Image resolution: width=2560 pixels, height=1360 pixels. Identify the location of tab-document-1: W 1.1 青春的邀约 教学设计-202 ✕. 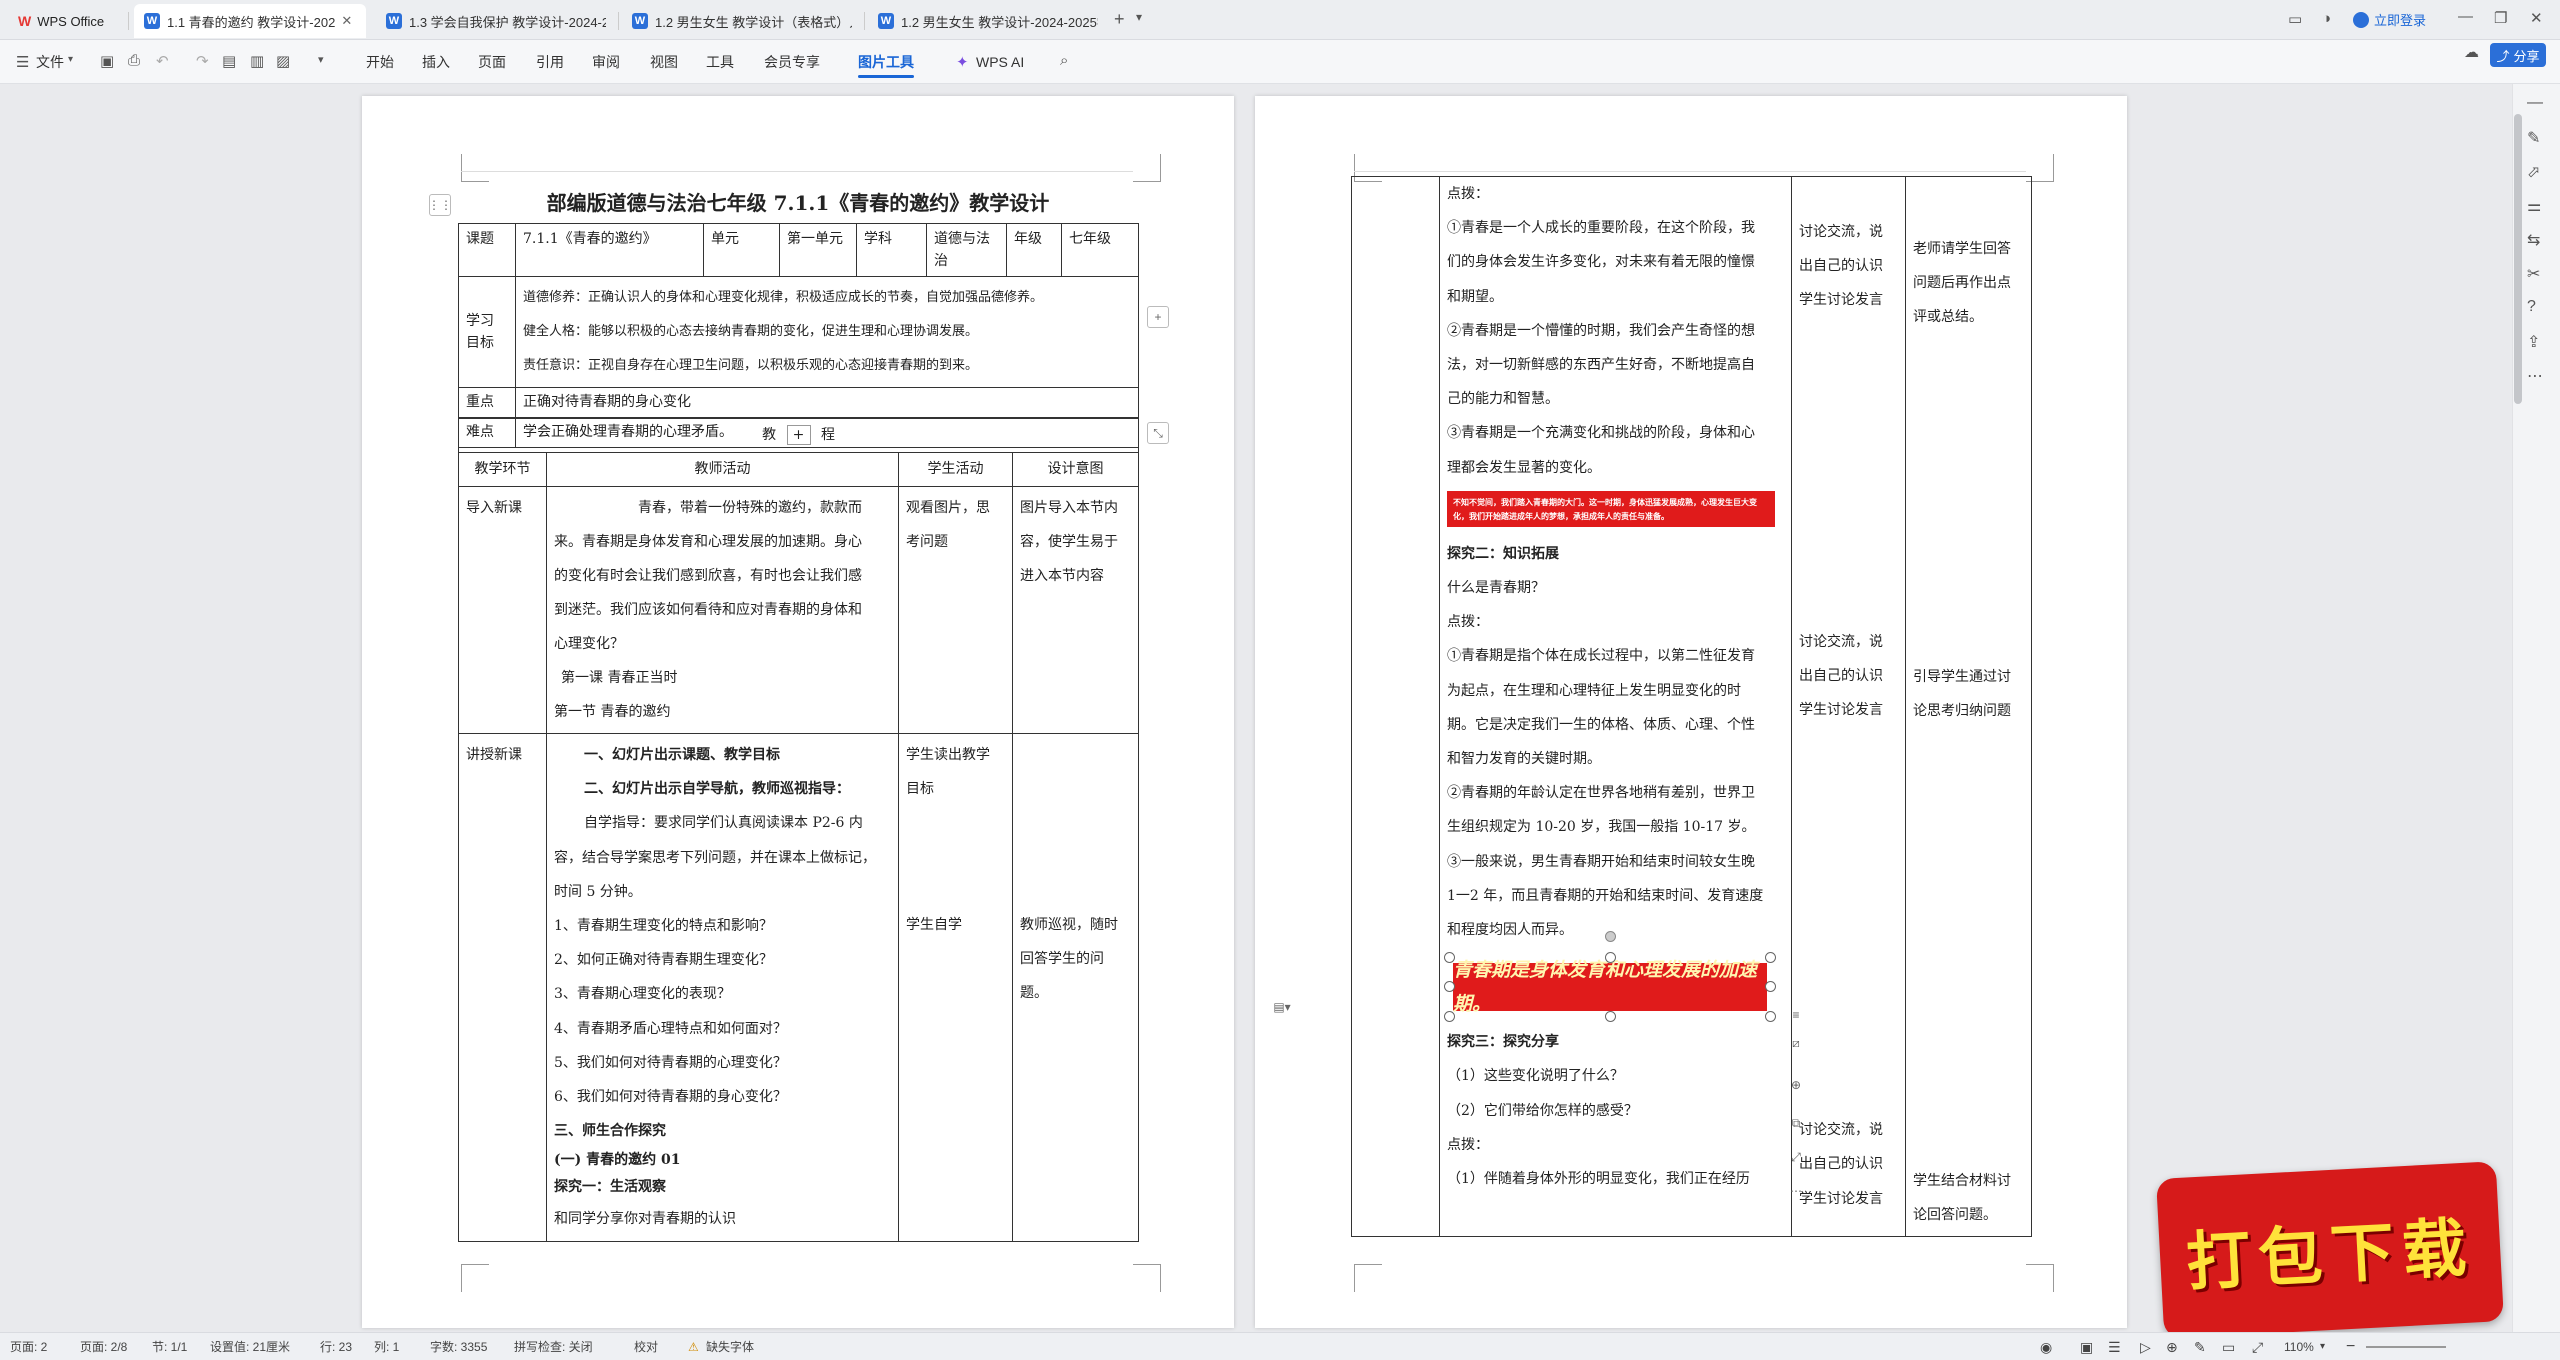
(250, 21).